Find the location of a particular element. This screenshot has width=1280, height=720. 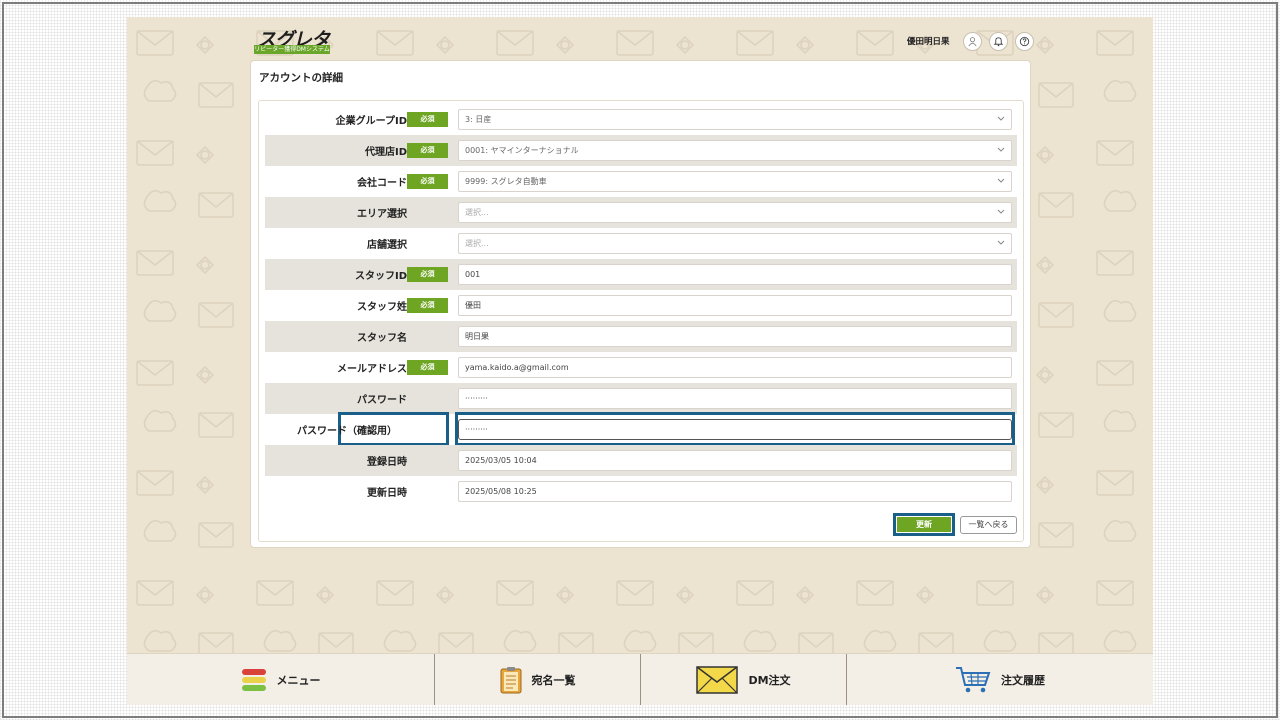

password-confirm-input: ········· is located at coordinates (735, 429).